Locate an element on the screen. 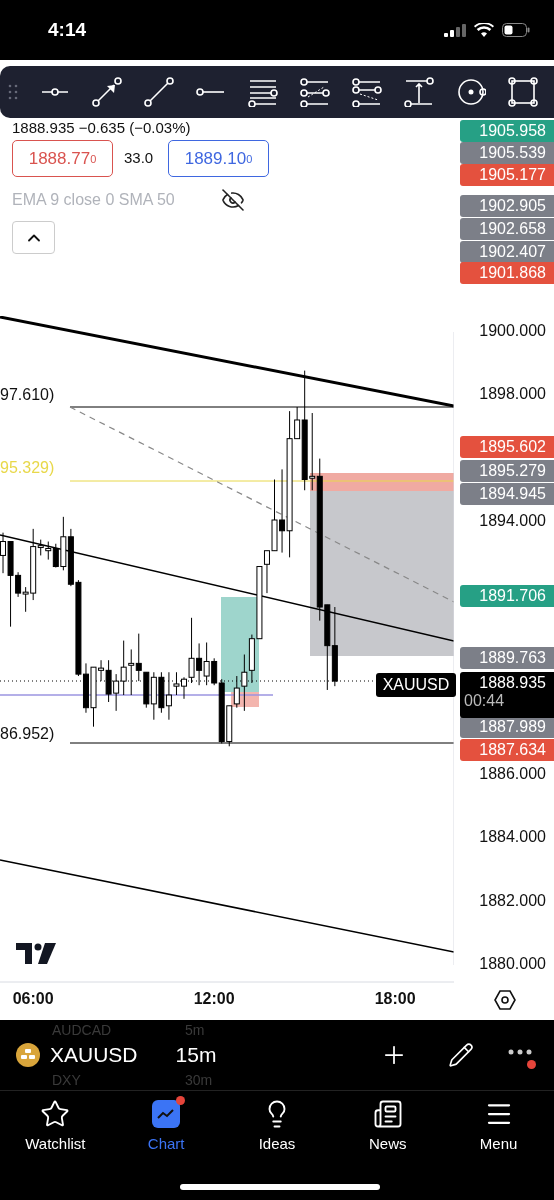  time-label: 18:00 is located at coordinates (395, 999).